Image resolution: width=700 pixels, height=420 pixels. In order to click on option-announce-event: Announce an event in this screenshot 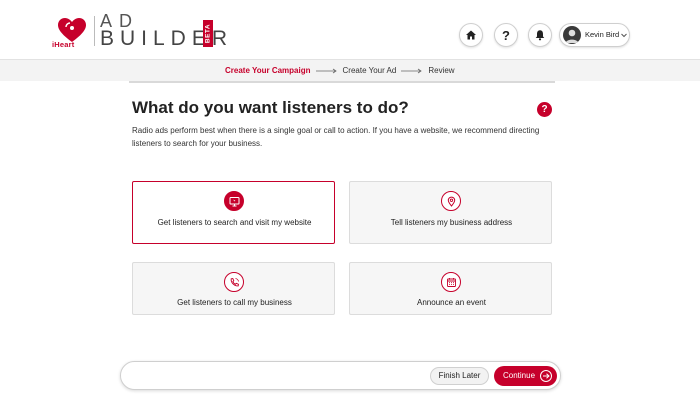, I will do `click(450, 288)`.